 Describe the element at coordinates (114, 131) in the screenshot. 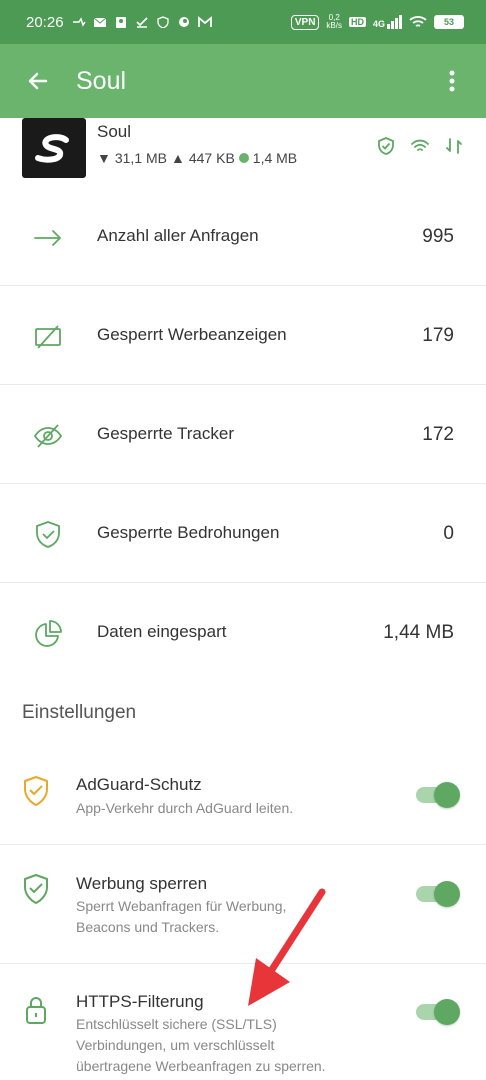

I see `app-name: Soul` at that location.